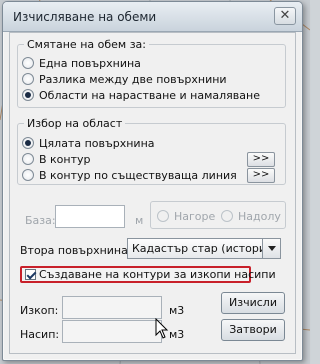 The image size is (320, 364). I want to click on title-bar: Изчисляване на обеми ✕, so click(152, 17).